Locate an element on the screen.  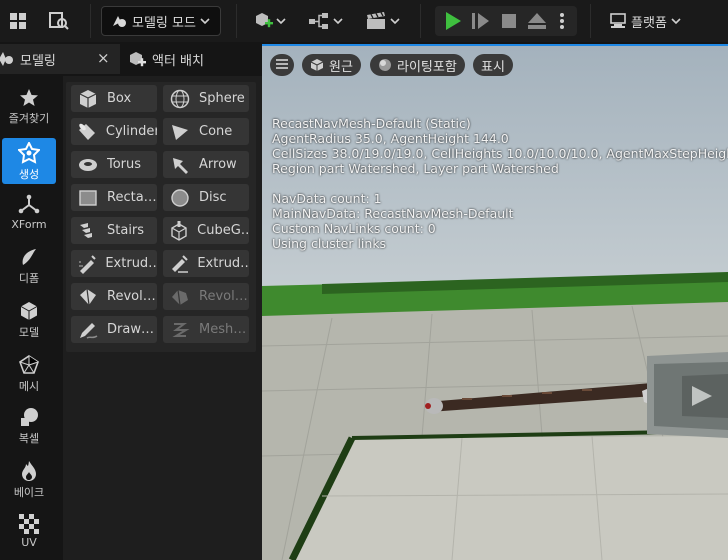
tool-disc: Disc is located at coordinates (206, 197).